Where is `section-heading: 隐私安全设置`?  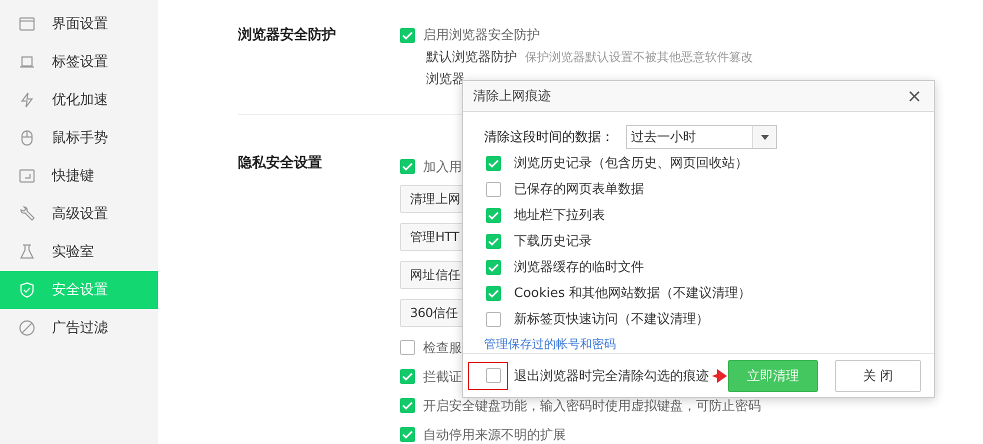 section-heading: 隐私安全设置 is located at coordinates (280, 163).